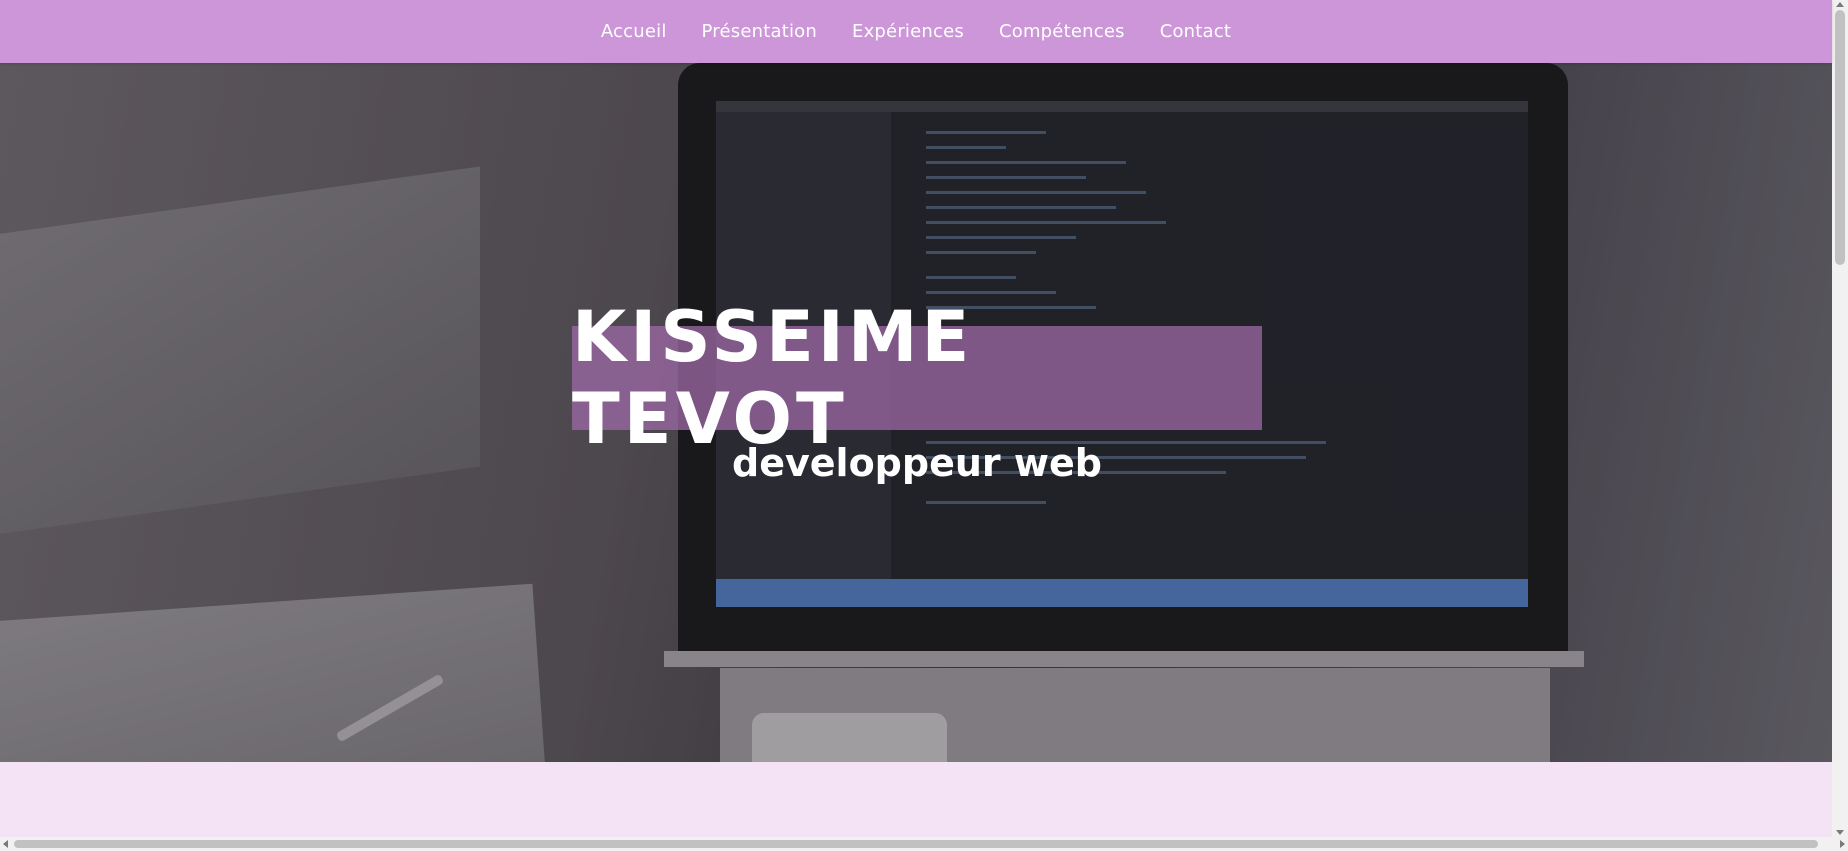 The height and width of the screenshot is (851, 1848). I want to click on horizontal-scrollbar, so click(924, 844).